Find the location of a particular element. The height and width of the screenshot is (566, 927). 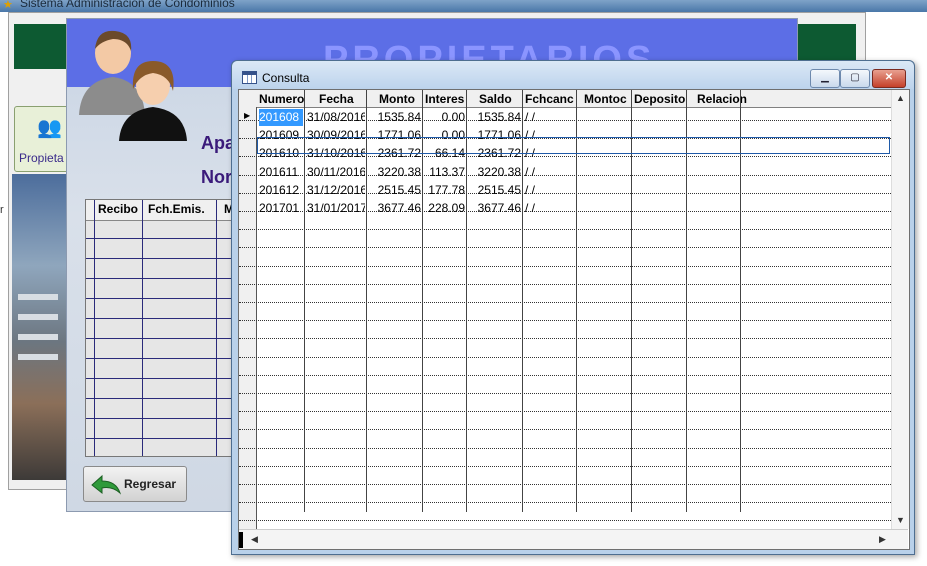

regresar-button: Regresar is located at coordinates (135, 484).